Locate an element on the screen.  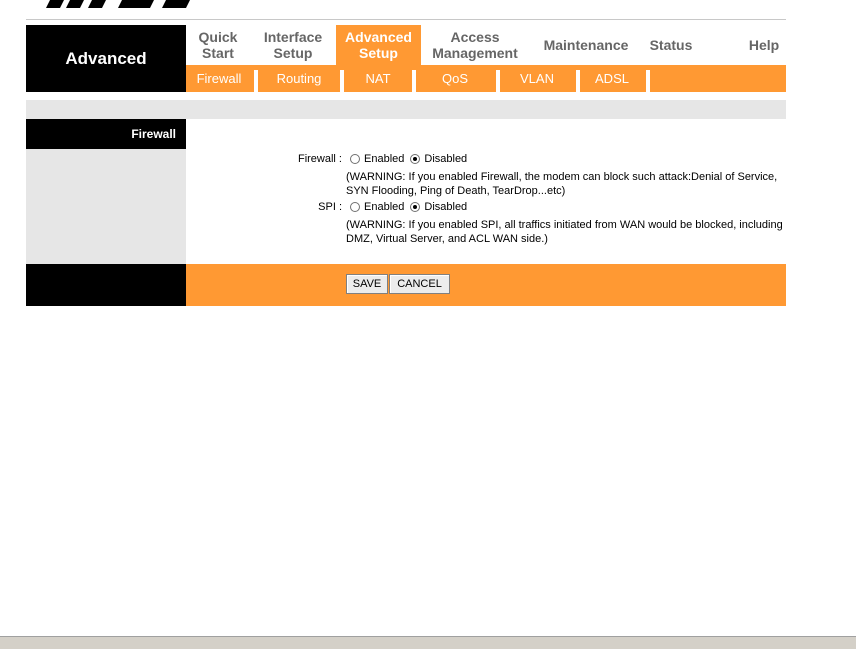
spacer-strip is located at coordinates (406, 109).